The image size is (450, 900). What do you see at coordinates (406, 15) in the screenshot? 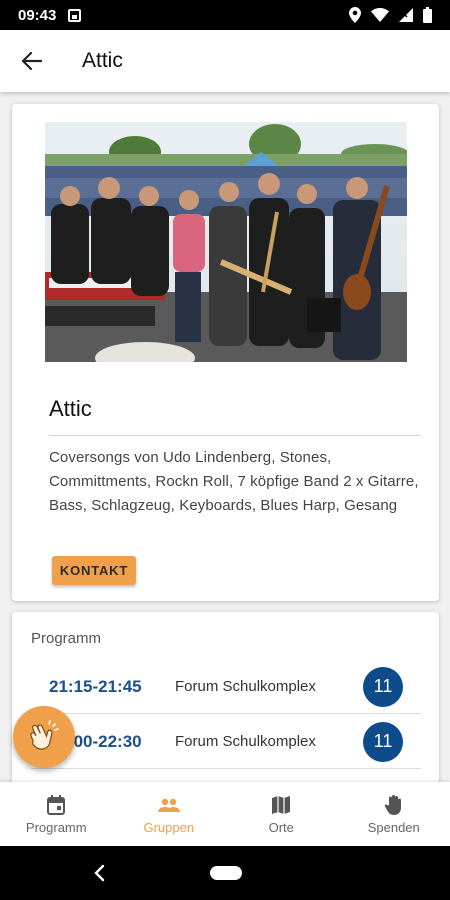
I see `signal-icon` at bounding box center [406, 15].